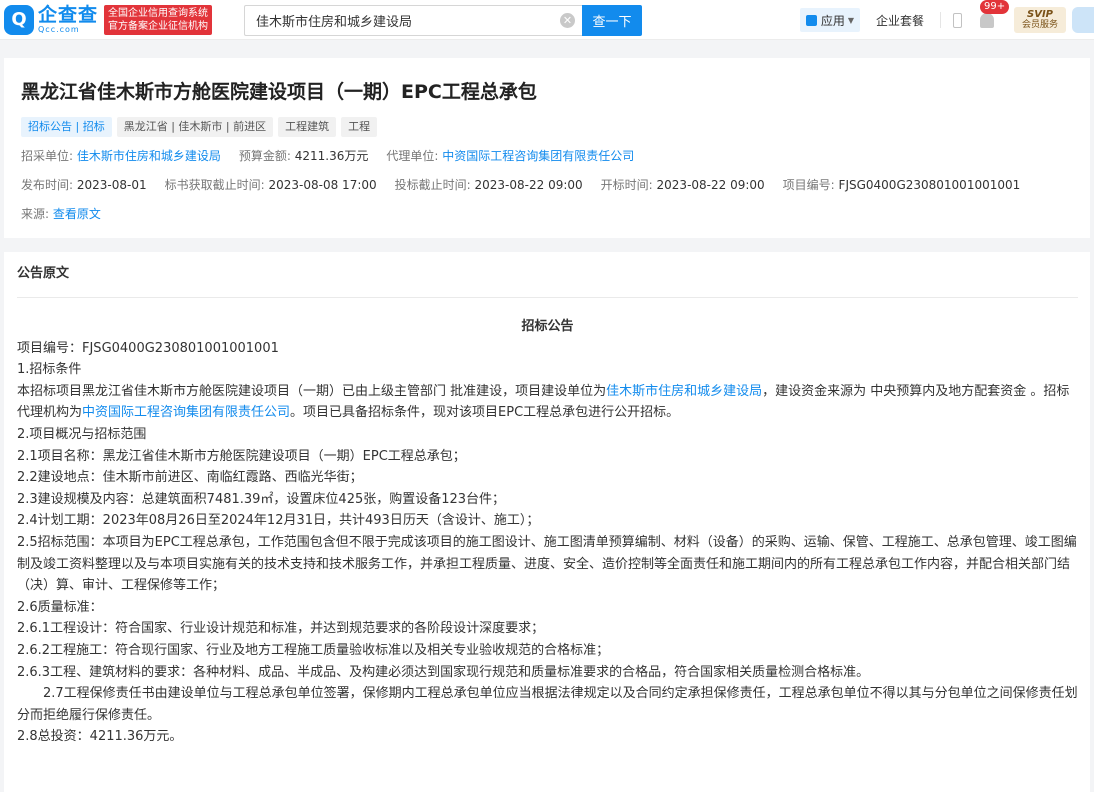 The image size is (1094, 792). Describe the element at coordinates (612, 20) in the screenshot. I see `search-button: 查一下` at that location.